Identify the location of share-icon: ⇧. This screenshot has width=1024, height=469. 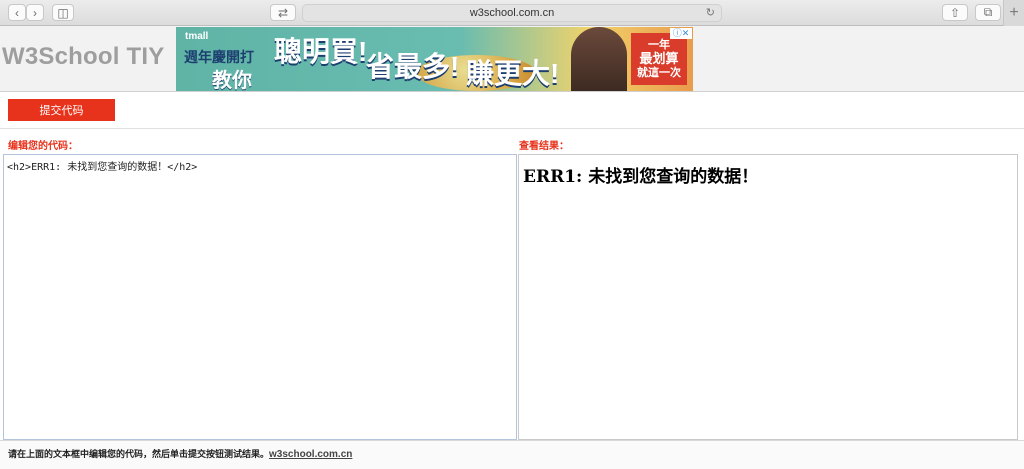
(955, 12).